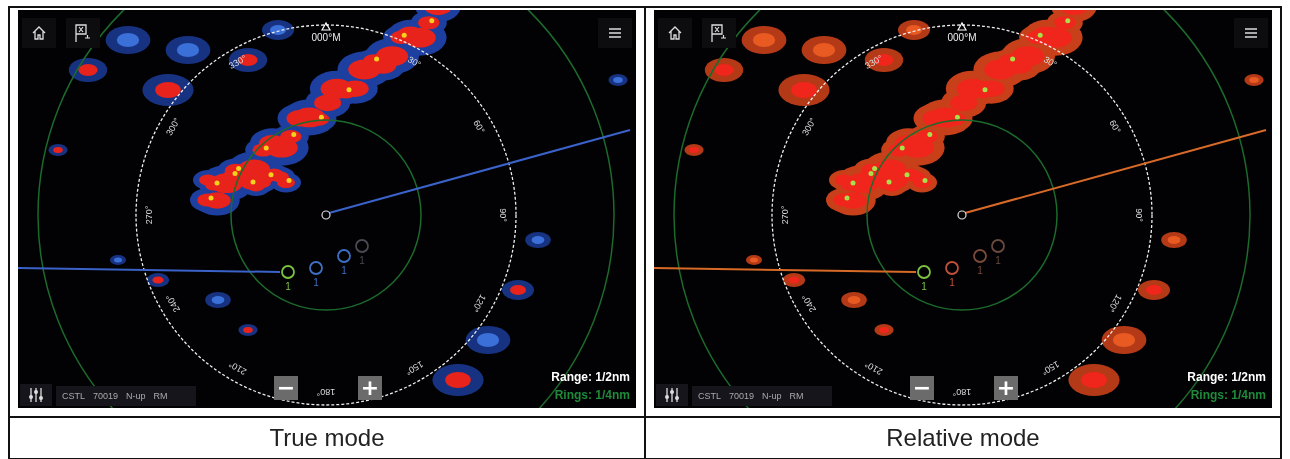 Image resolution: width=1290 pixels, height=459 pixels. I want to click on caption: True mode, so click(327, 438).